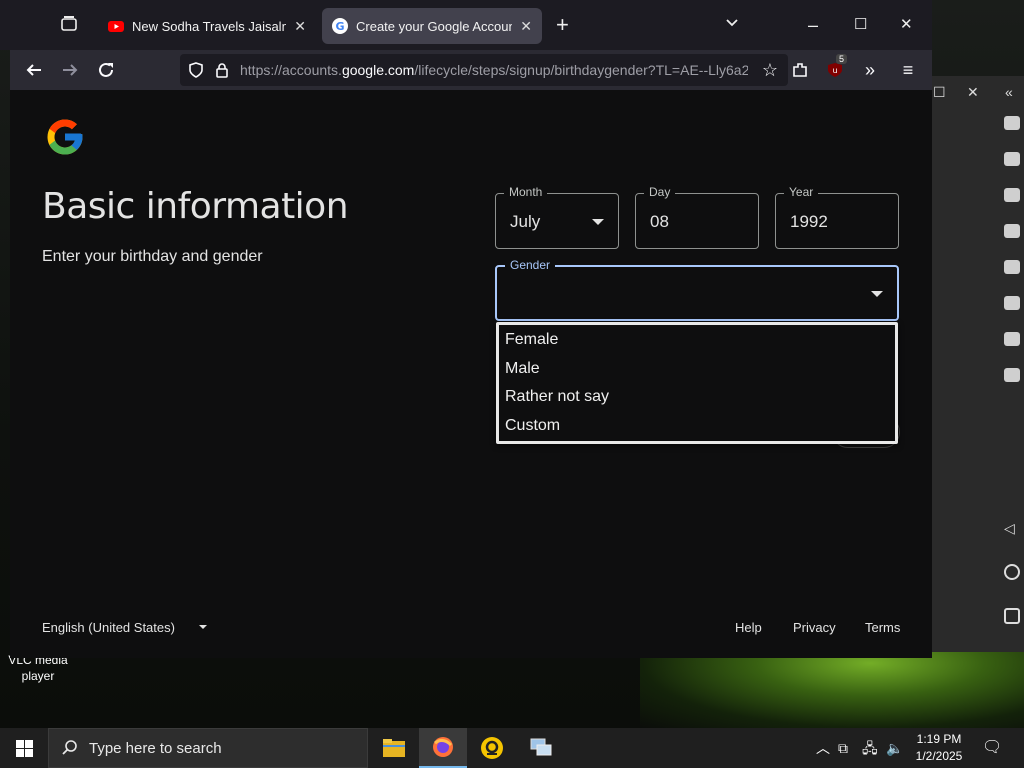 This screenshot has width=1024, height=768. I want to click on speaker-muted-icon: 🔈, so click(894, 748).